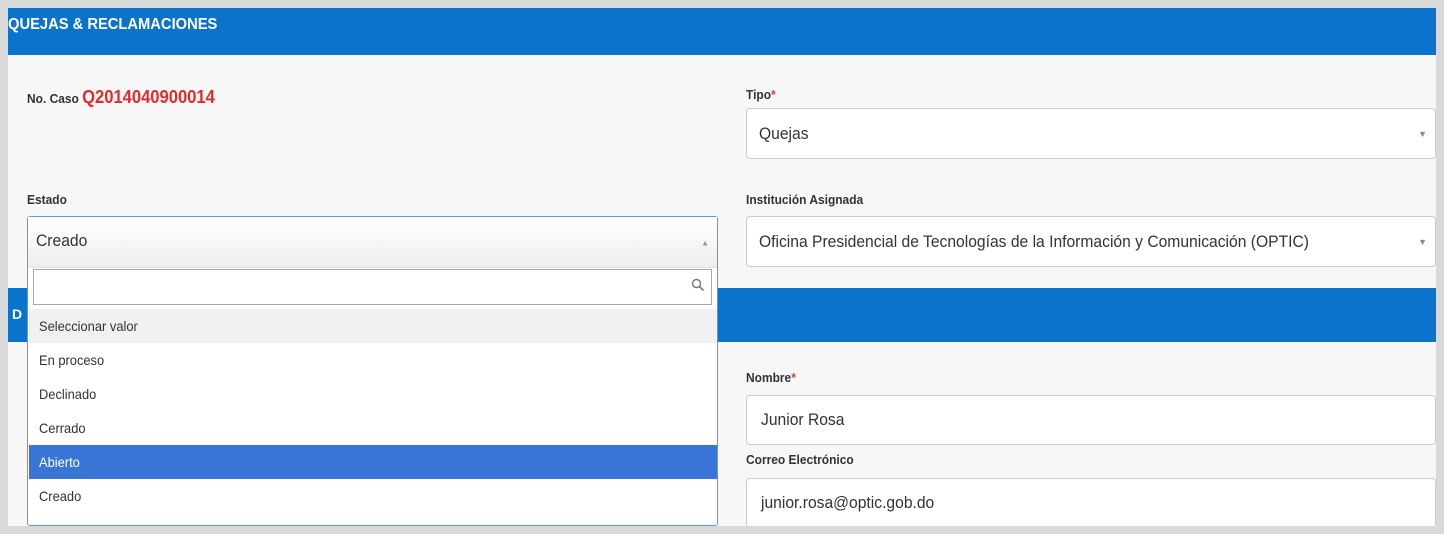 This screenshot has height=534, width=1444. Describe the element at coordinates (17, 314) in the screenshot. I see `section-title-2-fragment: D` at that location.